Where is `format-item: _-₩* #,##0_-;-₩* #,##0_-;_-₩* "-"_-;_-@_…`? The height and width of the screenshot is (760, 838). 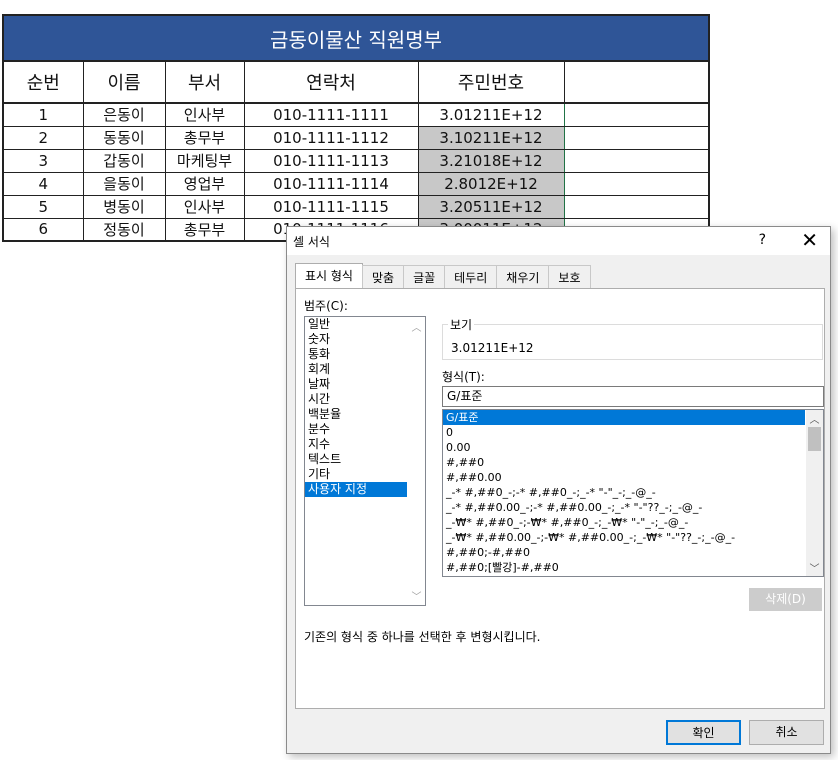 format-item: _-₩* #,##0_-;-₩* #,##0_-;_-₩* "-"_-;_-@_… is located at coordinates (624, 522).